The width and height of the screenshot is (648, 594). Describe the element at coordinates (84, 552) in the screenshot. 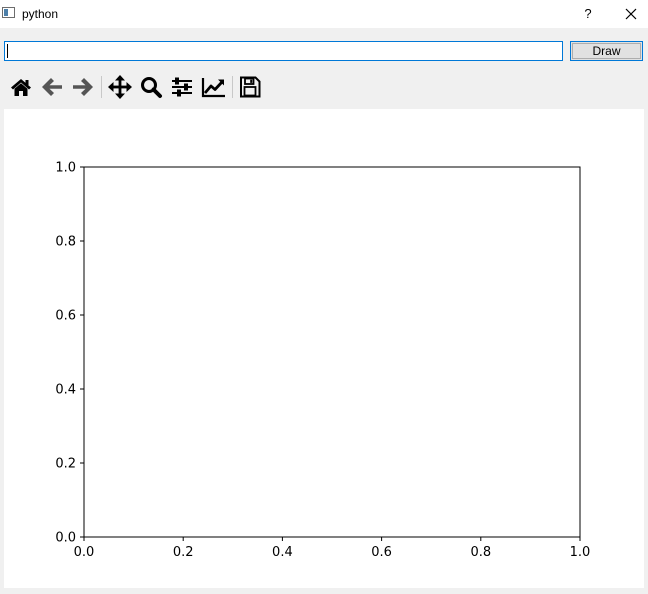

I see `x-tick-label: 0.0` at that location.